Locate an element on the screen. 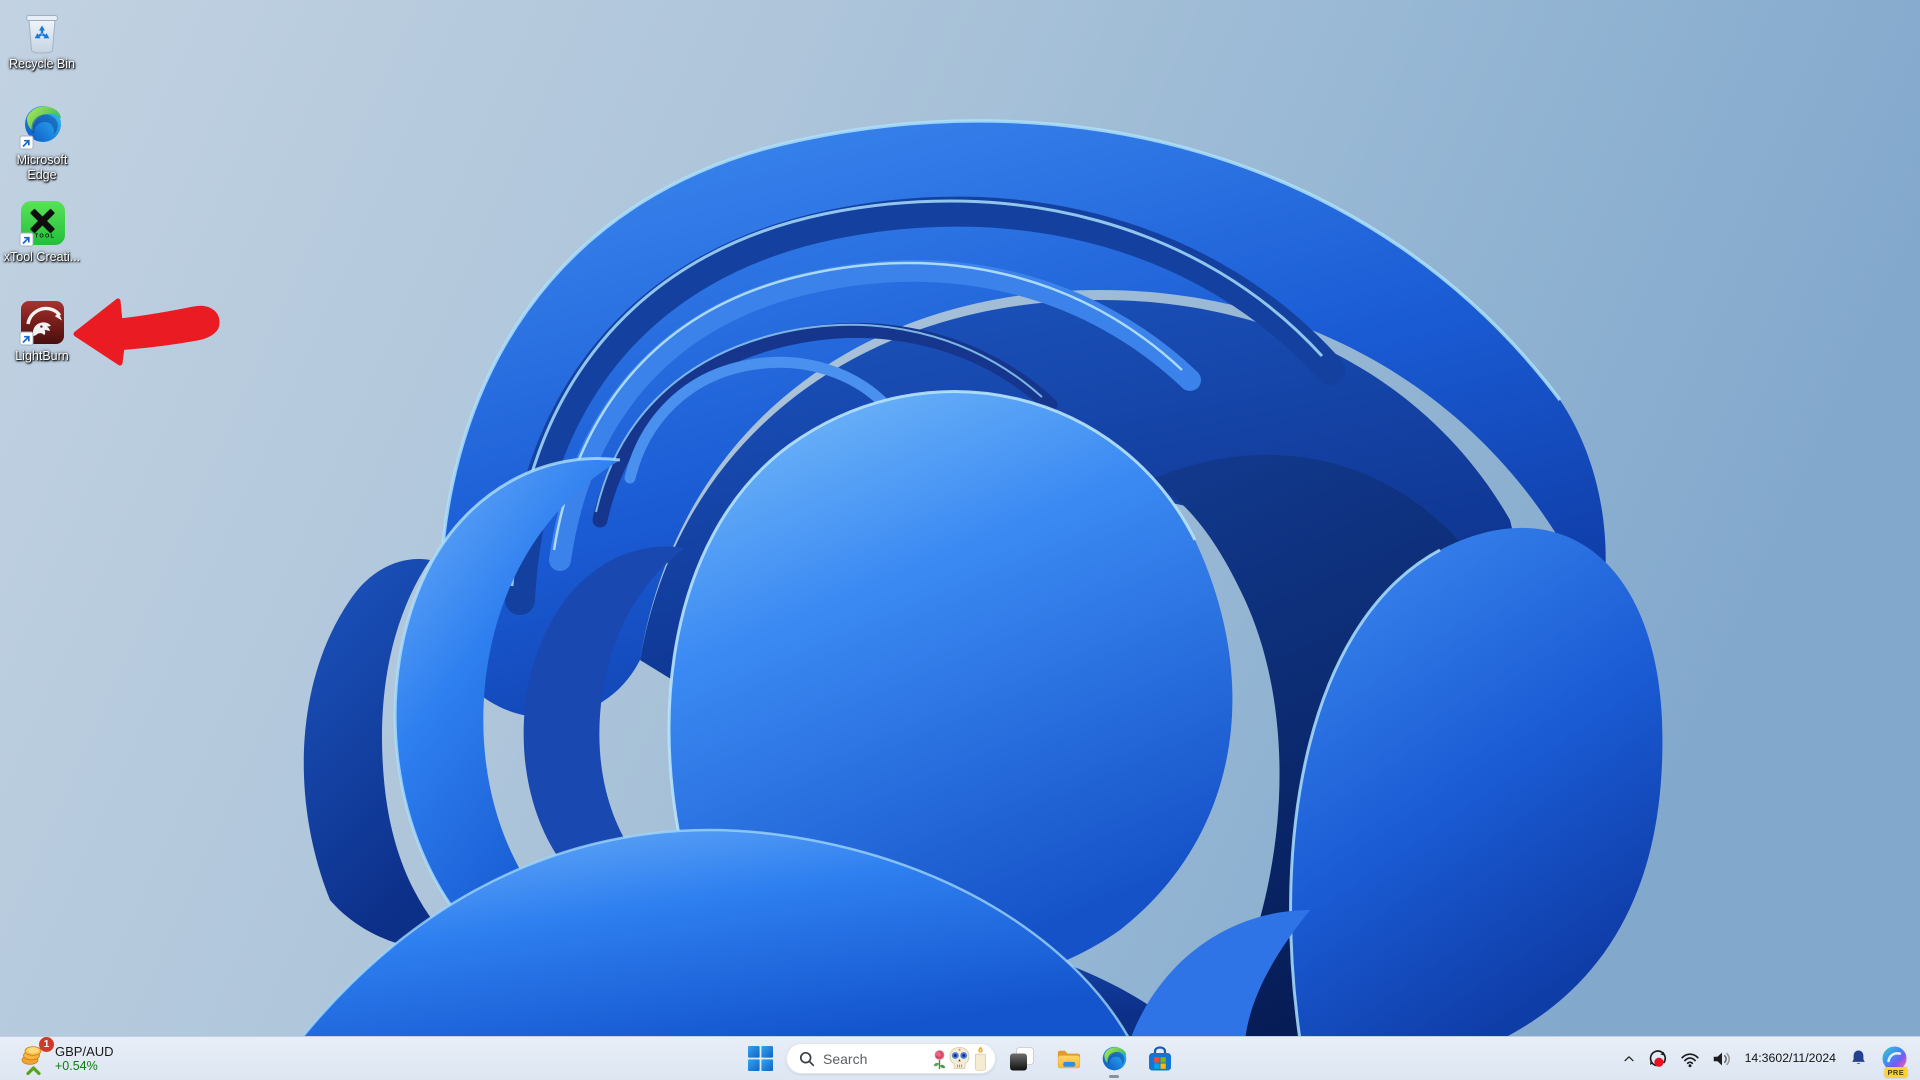  sync-alert-tray-button is located at coordinates (1658, 1059).